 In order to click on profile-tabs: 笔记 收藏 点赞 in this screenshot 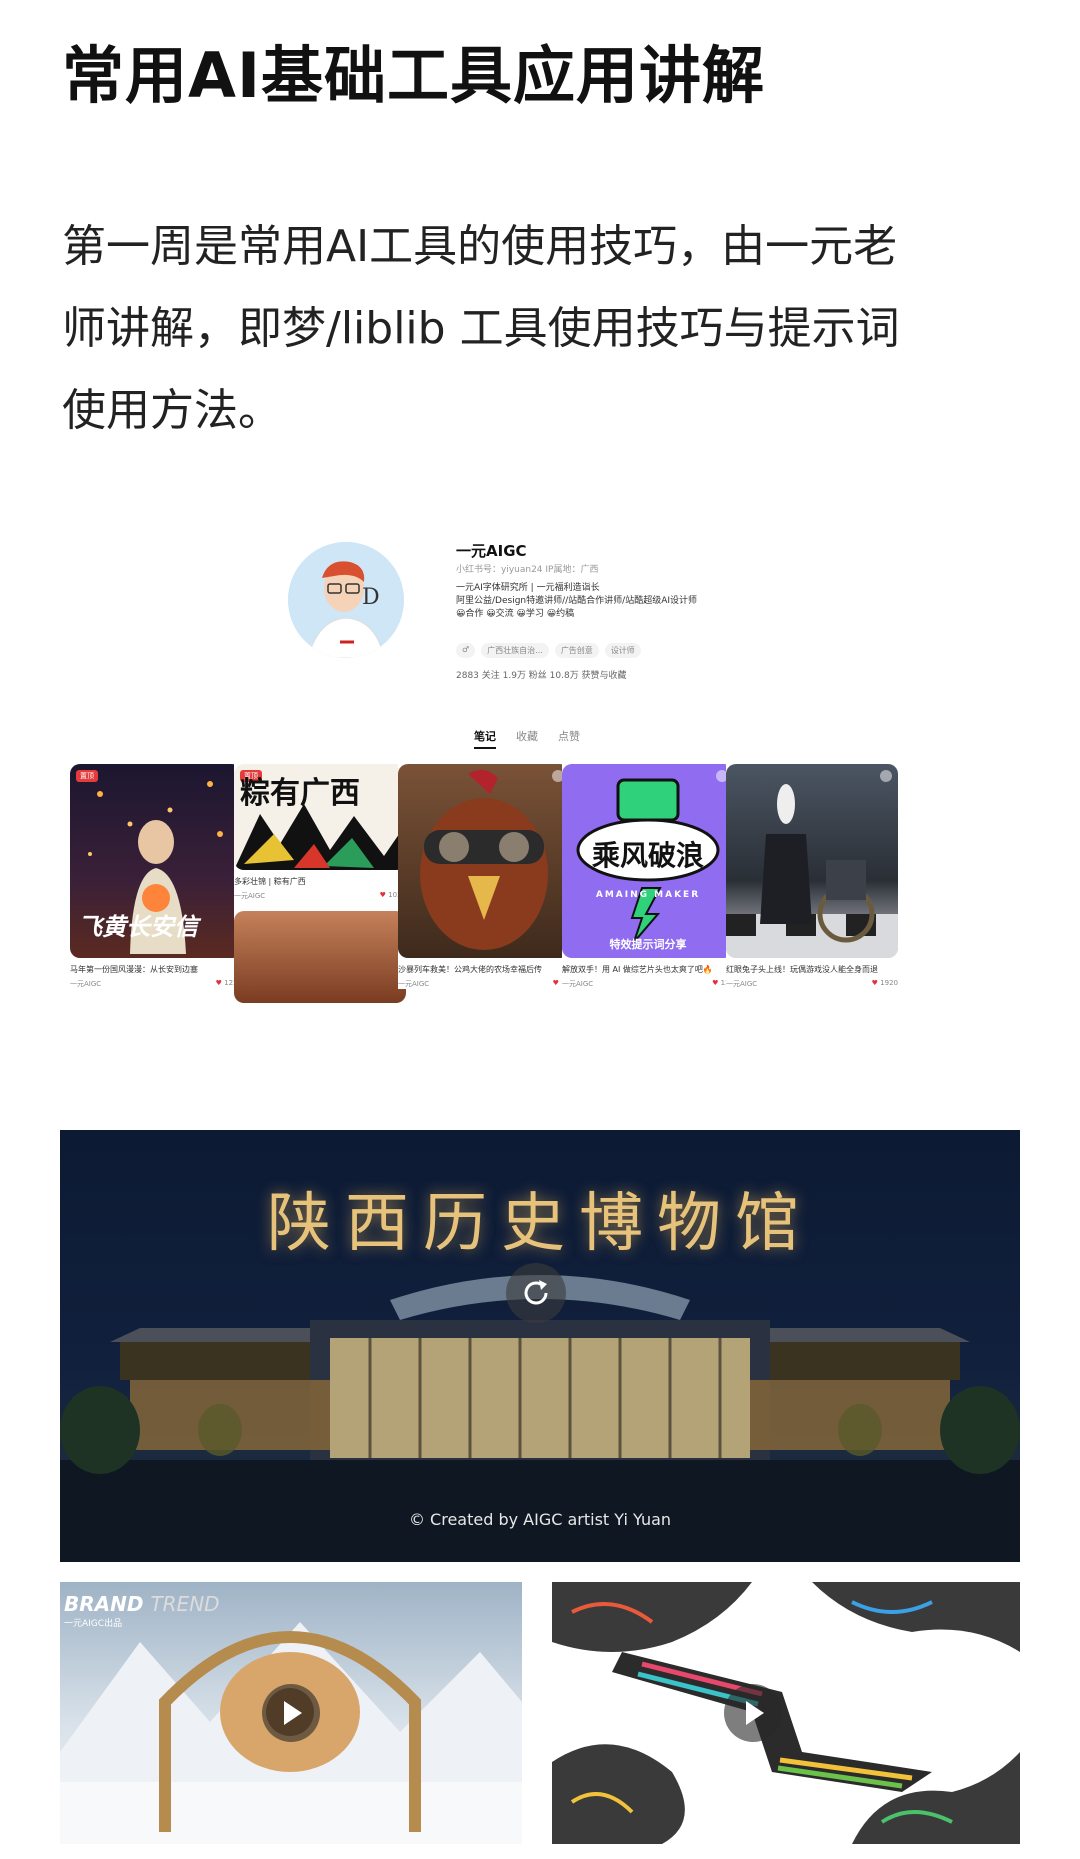, I will do `click(527, 738)`.